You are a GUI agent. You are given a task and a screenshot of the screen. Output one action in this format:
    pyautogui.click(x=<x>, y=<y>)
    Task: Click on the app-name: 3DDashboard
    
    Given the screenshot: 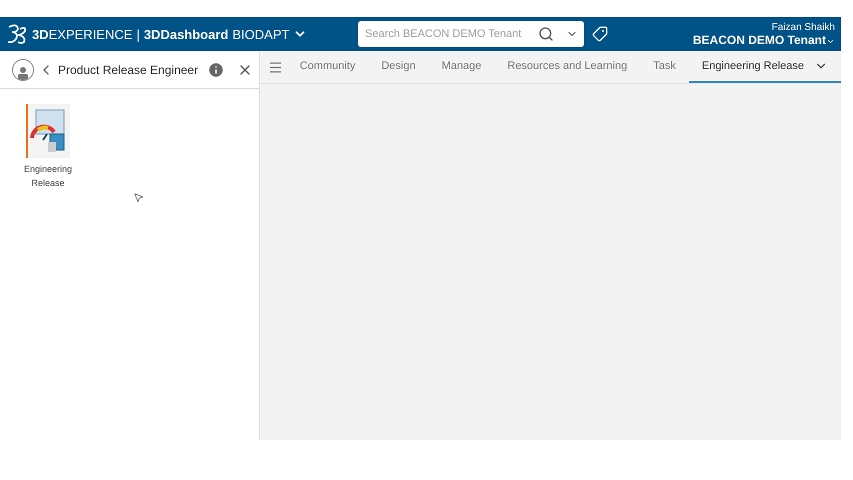 What is the action you would take?
    pyautogui.click(x=186, y=34)
    